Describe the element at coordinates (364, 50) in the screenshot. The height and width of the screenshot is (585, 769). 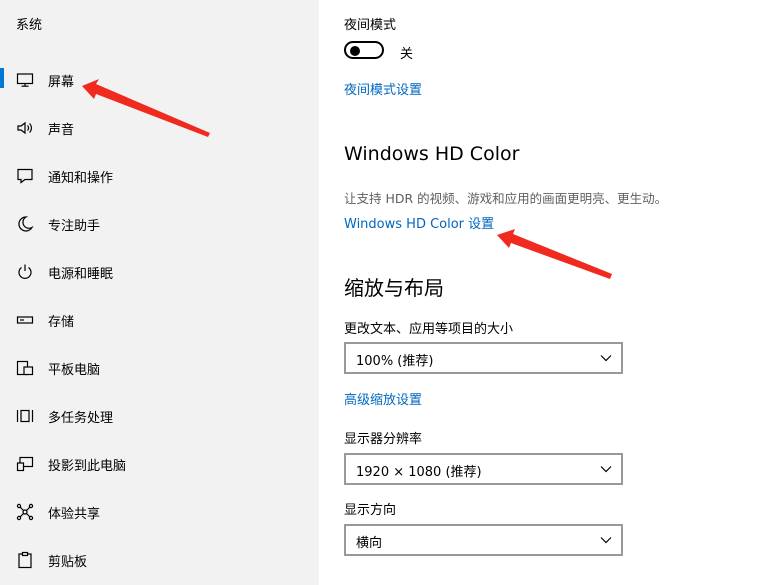
I see `night-light-toggle` at that location.